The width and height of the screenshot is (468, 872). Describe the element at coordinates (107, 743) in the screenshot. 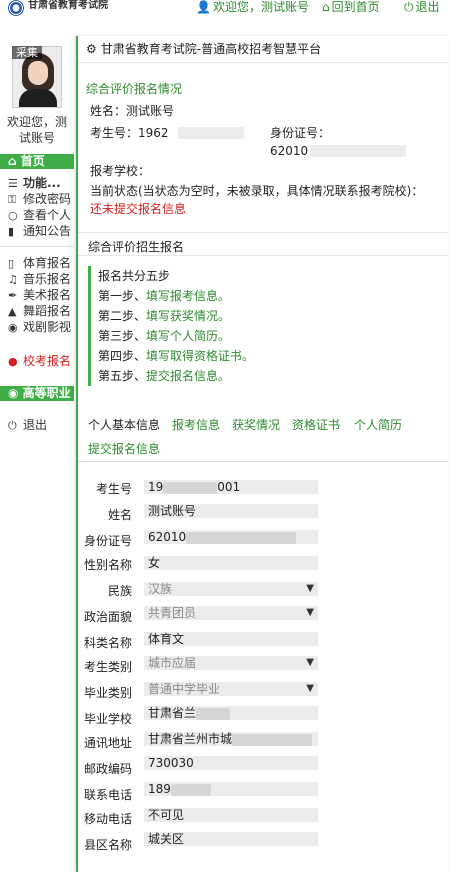

I see `label-address: 通讯地址` at that location.